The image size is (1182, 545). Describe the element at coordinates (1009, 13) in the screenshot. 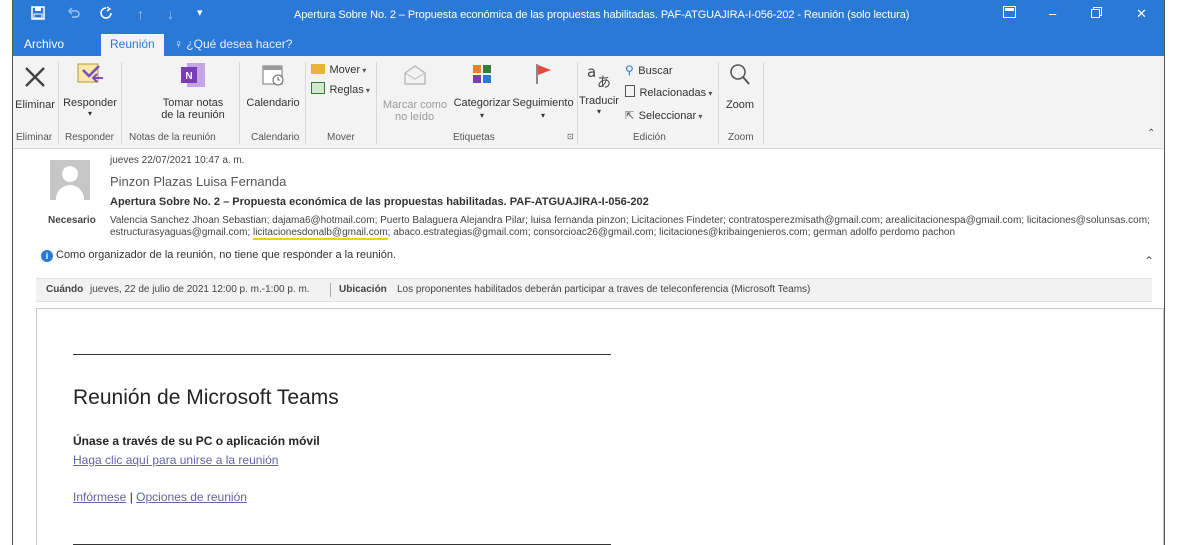

I see `ribbon-display-icon` at that location.